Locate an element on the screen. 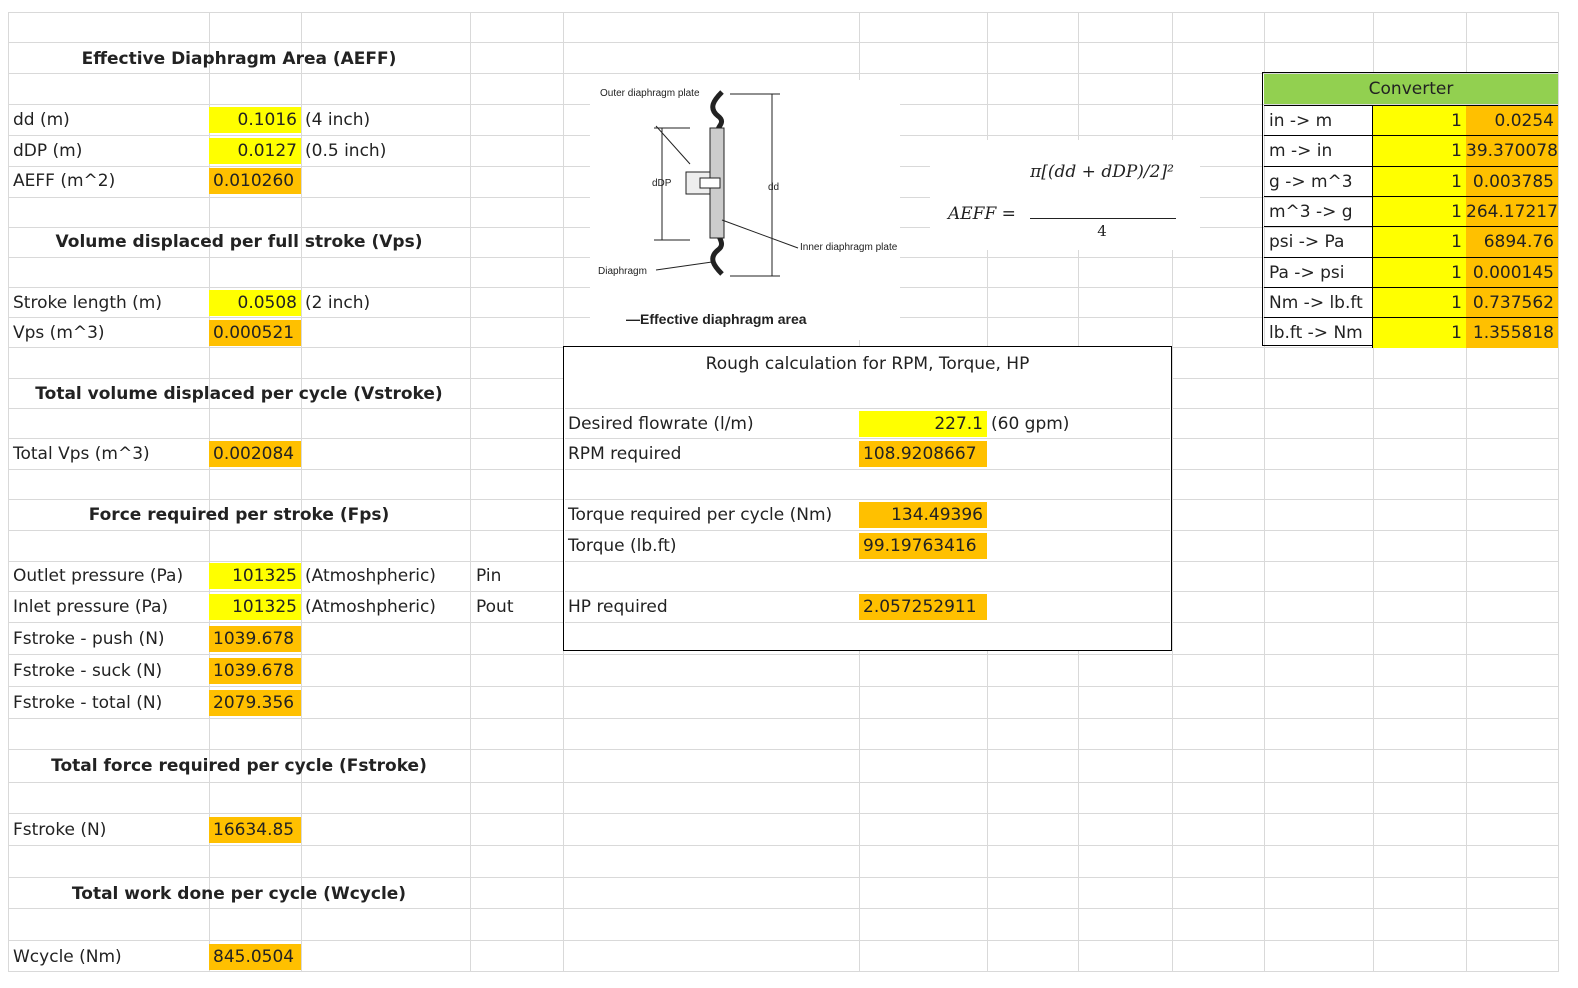 Image resolution: width=1578 pixels, height=988 pixels. fstroke-value: 16634.85 is located at coordinates (255, 830).